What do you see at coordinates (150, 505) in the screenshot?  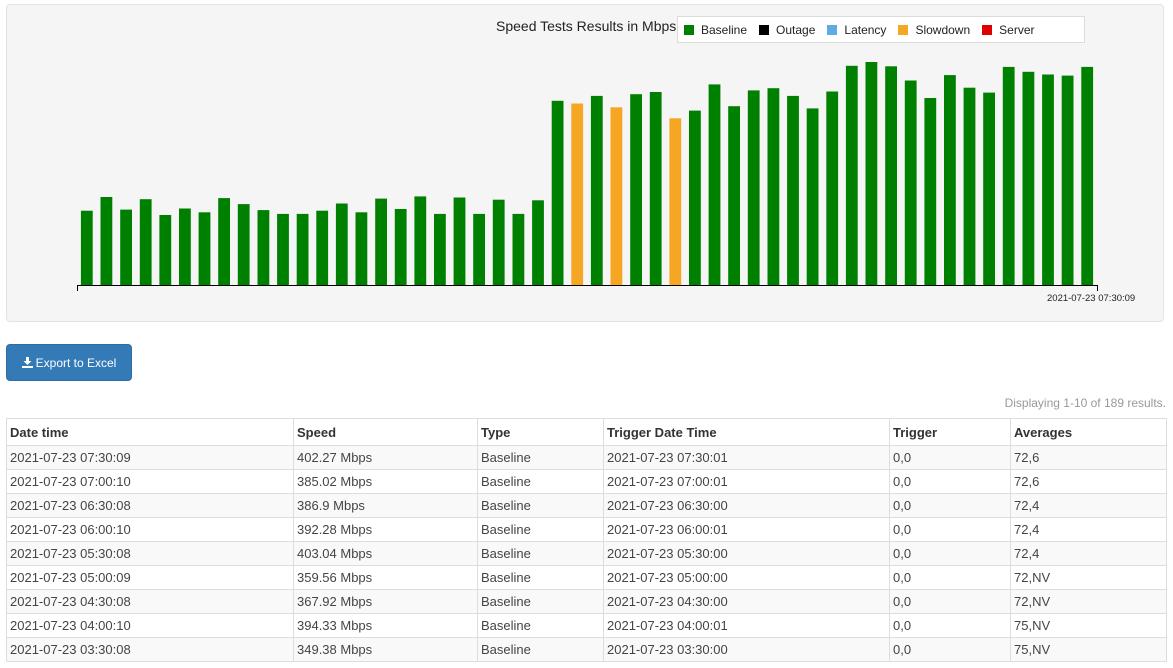 I see `table-cell: 2021-07-23 06:30:08` at bounding box center [150, 505].